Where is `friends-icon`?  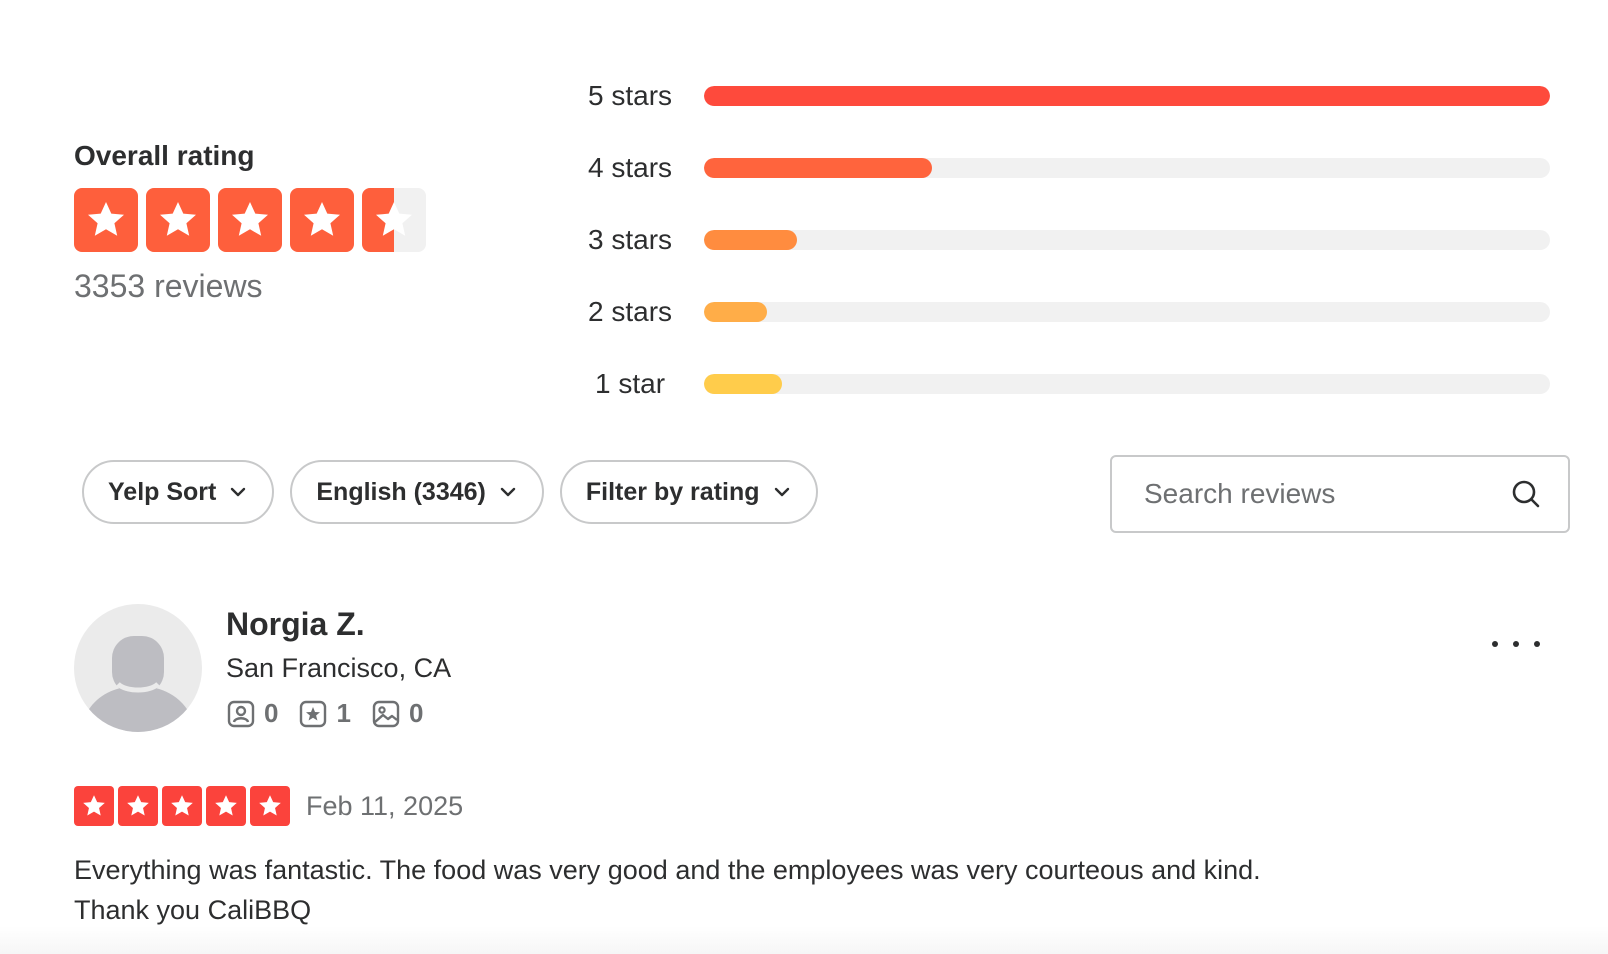
friends-icon is located at coordinates (241, 713).